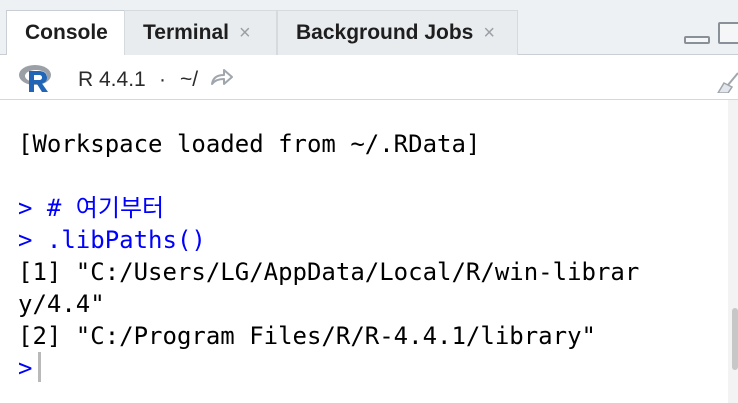  What do you see at coordinates (35, 78) in the screenshot?
I see `r-logo-icon` at bounding box center [35, 78].